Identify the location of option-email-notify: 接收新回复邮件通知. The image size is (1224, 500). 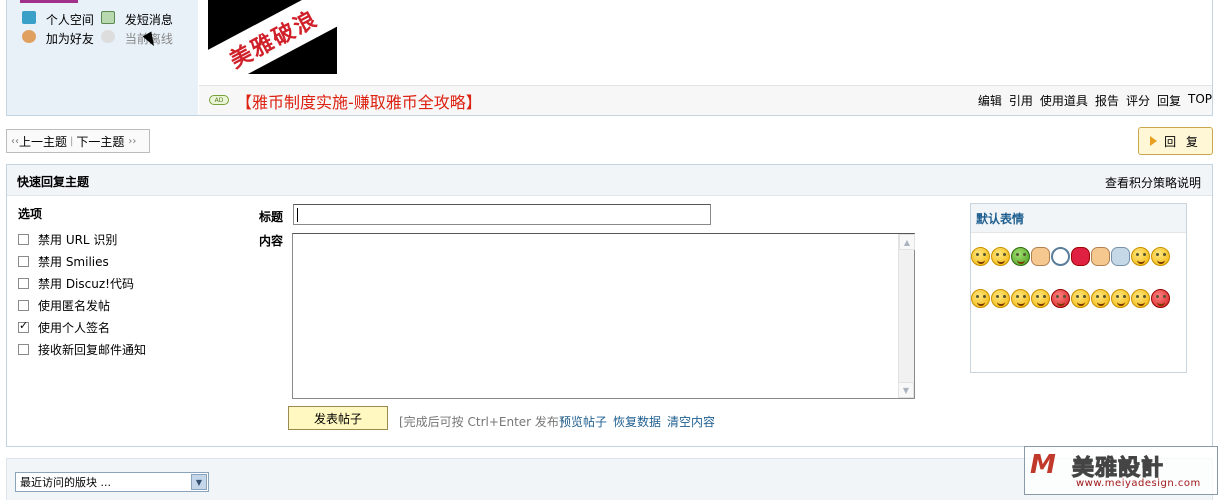
(82, 349).